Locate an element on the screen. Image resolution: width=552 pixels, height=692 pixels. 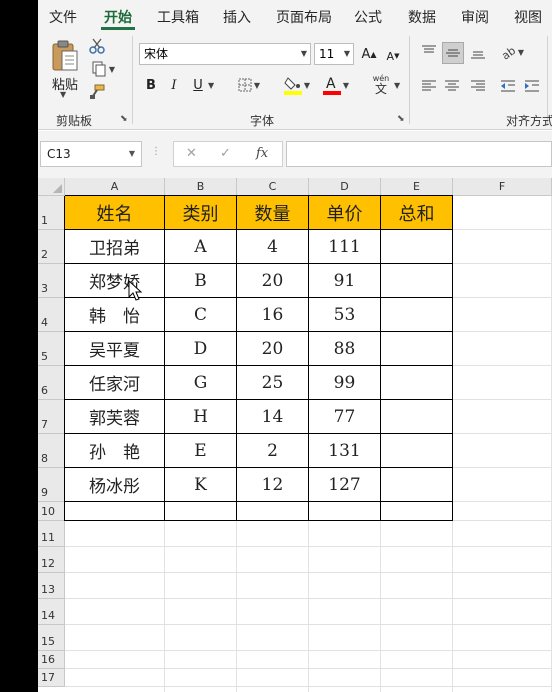
table-cell: 91 is located at coordinates (345, 281).